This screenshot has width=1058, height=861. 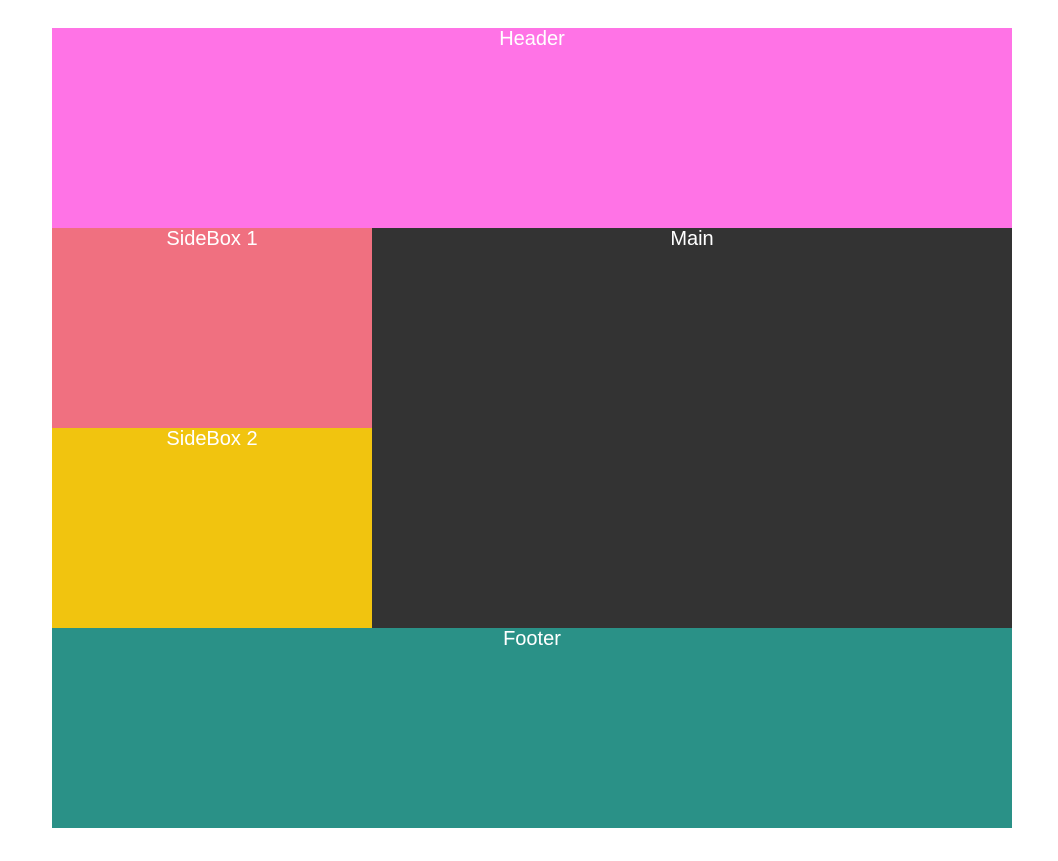 What do you see at coordinates (532, 39) in the screenshot?
I see `header-label: Header` at bounding box center [532, 39].